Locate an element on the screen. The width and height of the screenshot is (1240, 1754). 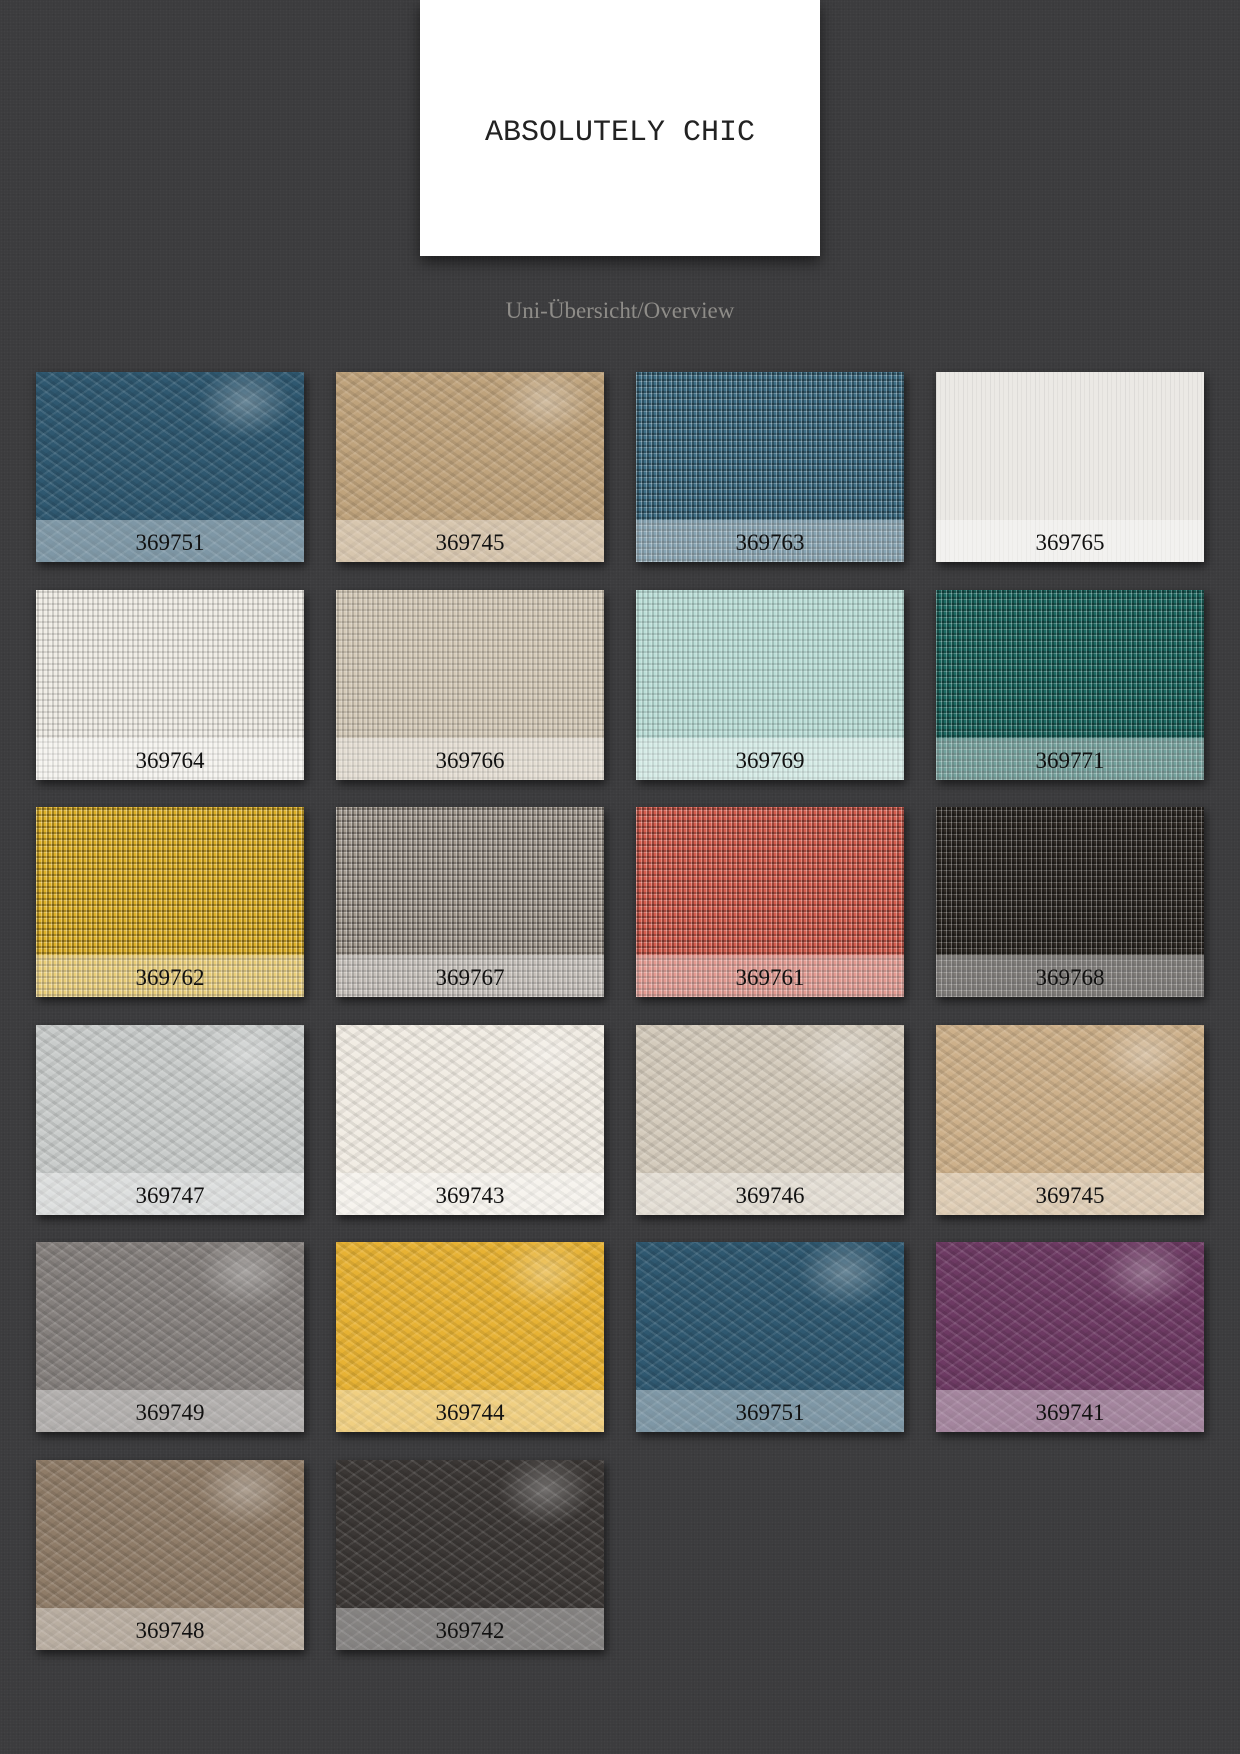
swatch-code: 369741 is located at coordinates (1070, 1412).